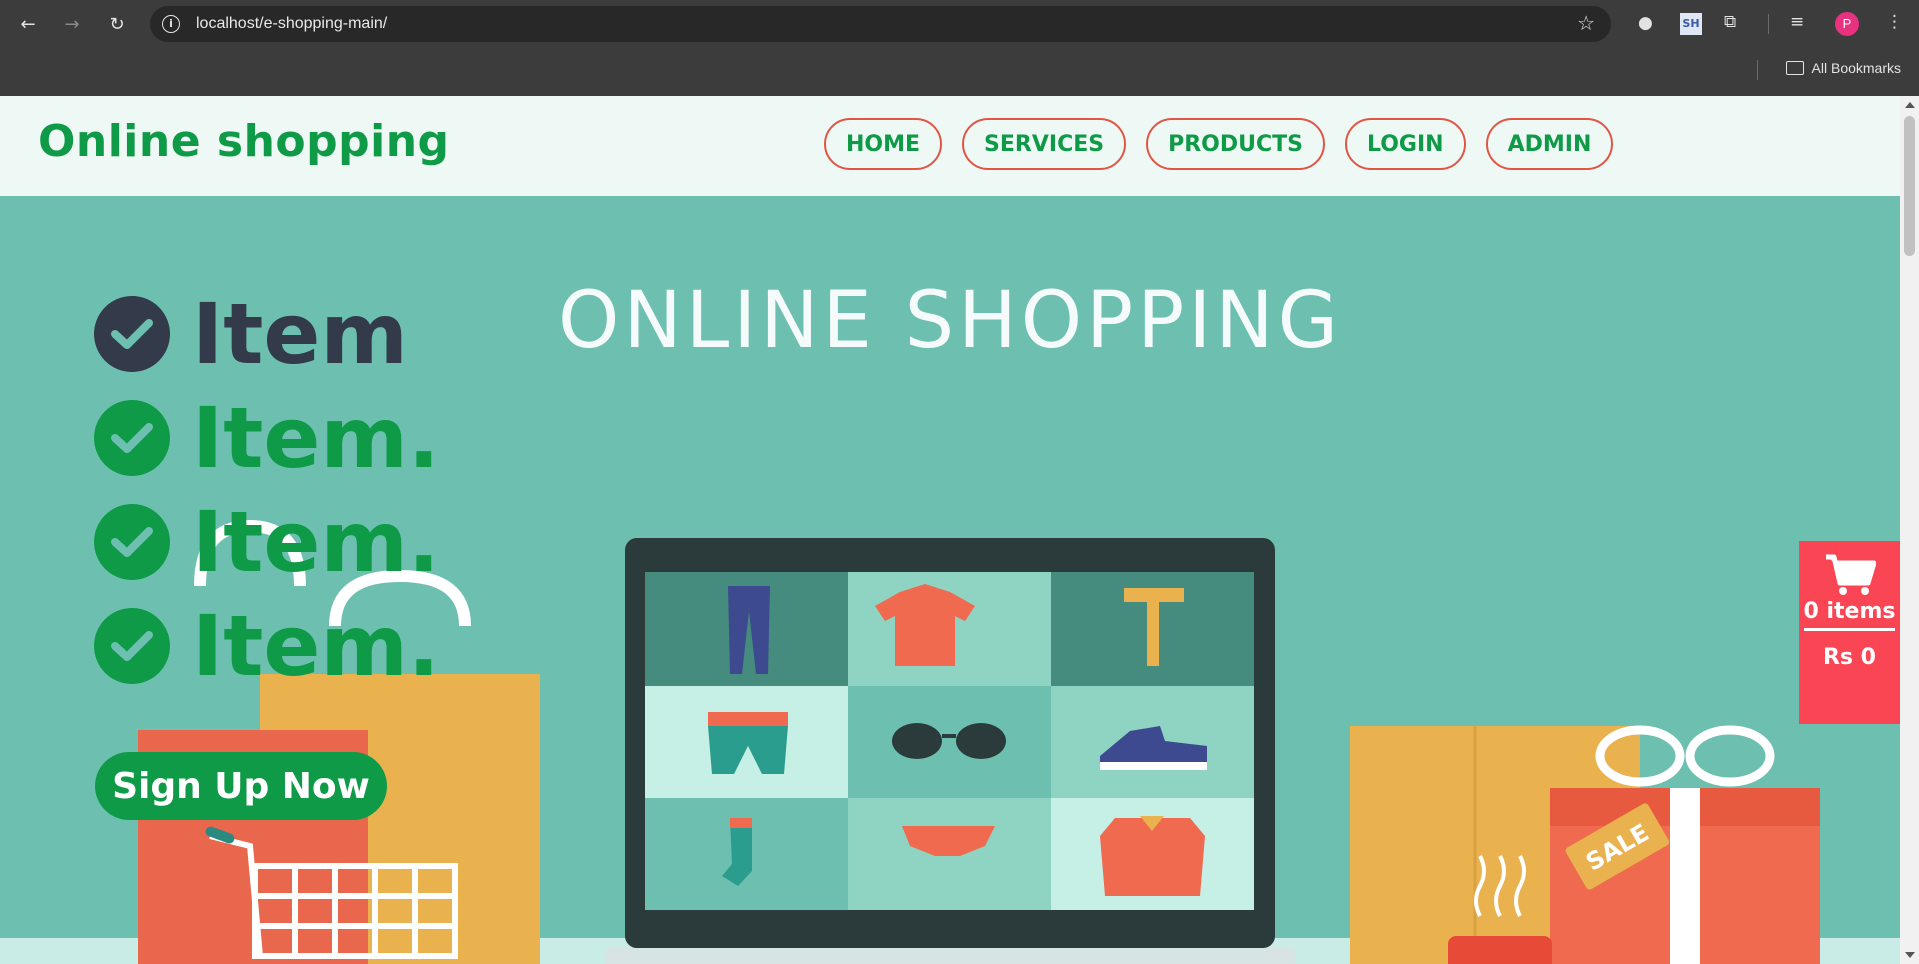  Describe the element at coordinates (1797, 22) in the screenshot. I see `media-icon: ≡` at that location.